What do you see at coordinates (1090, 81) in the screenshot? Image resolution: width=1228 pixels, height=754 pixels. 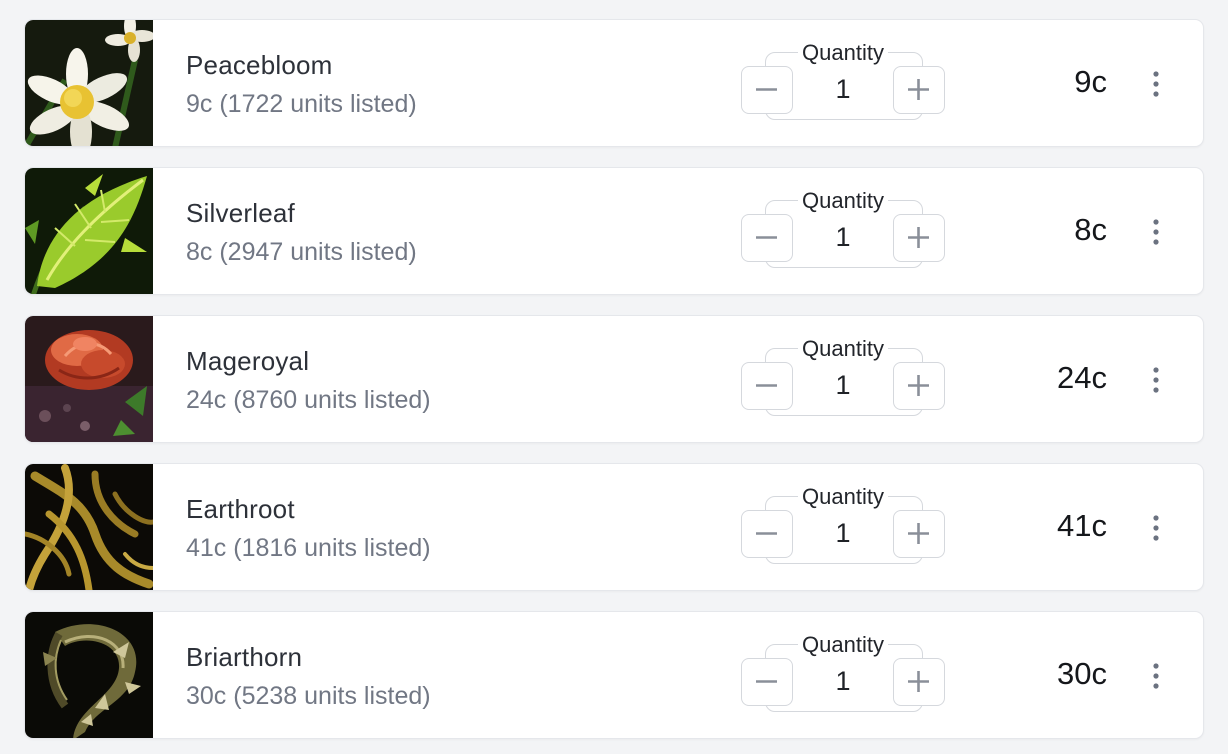 I see `item-price: 9c` at bounding box center [1090, 81].